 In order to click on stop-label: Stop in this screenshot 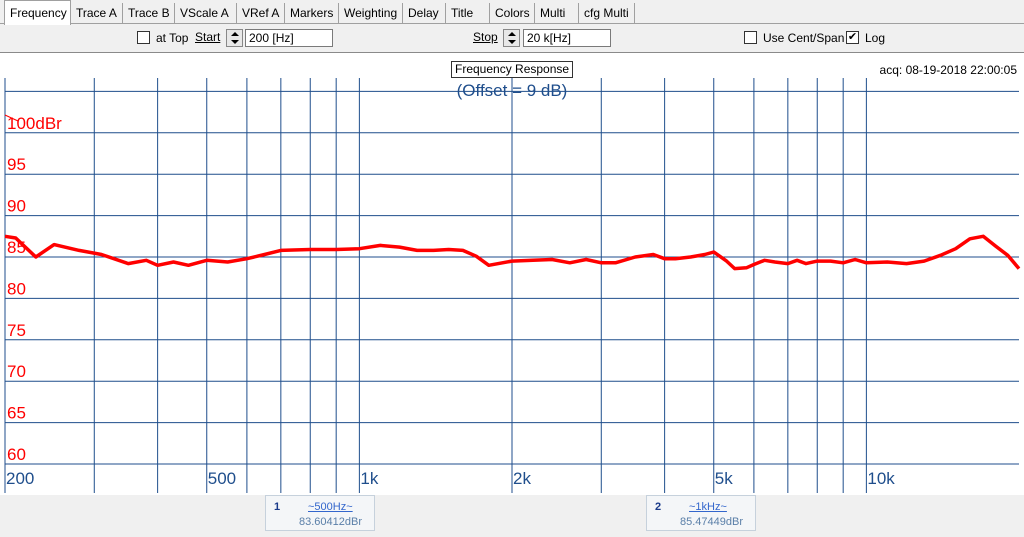, I will do `click(485, 37)`.